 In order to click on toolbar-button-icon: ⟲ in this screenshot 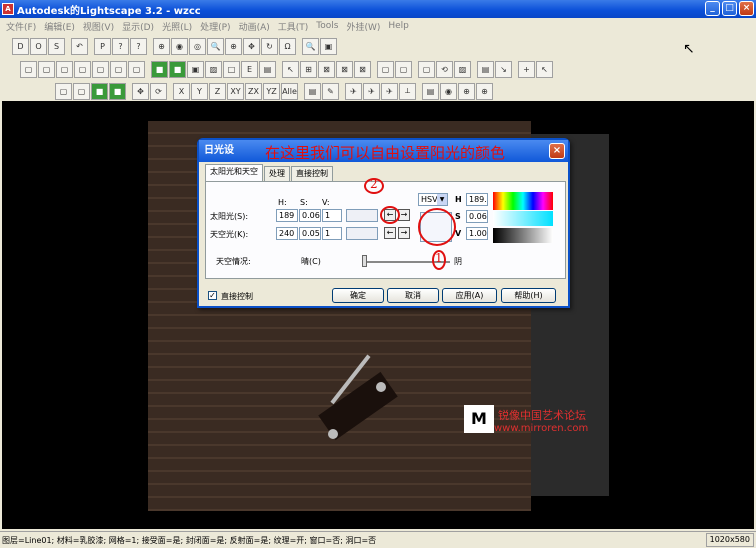, I will do `click(444, 69)`.